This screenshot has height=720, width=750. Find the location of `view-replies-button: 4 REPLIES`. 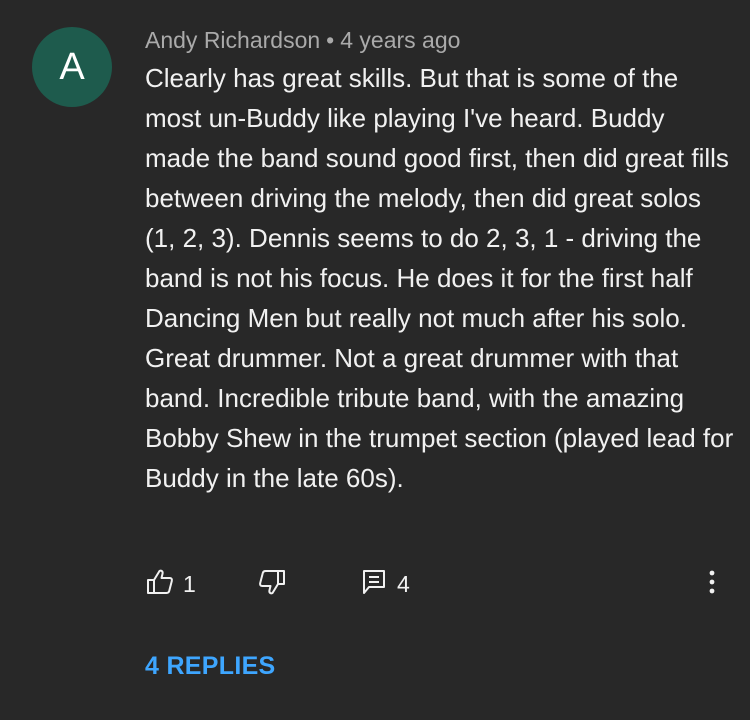

view-replies-button: 4 REPLIES is located at coordinates (210, 666).